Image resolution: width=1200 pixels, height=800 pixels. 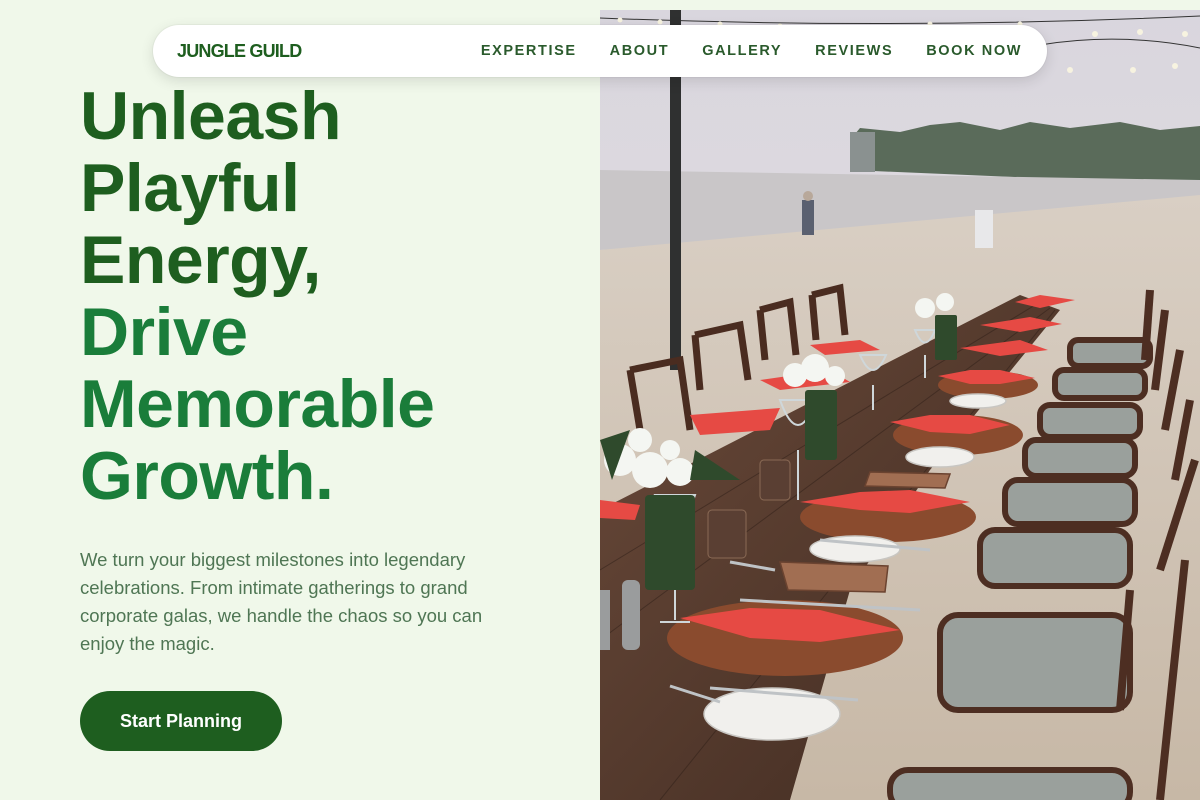 I want to click on brand-logo: JUNGLE GUILD, so click(x=239, y=51).